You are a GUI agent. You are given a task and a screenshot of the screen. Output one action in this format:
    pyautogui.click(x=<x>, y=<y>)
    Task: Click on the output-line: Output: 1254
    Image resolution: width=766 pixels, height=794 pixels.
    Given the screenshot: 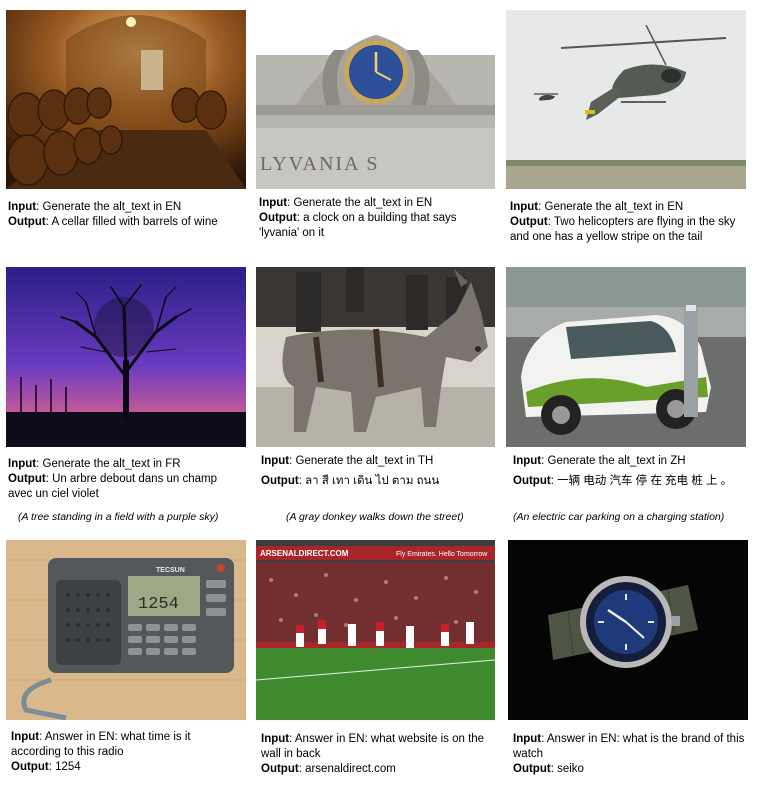 What is the action you would take?
    pyautogui.click(x=46, y=767)
    